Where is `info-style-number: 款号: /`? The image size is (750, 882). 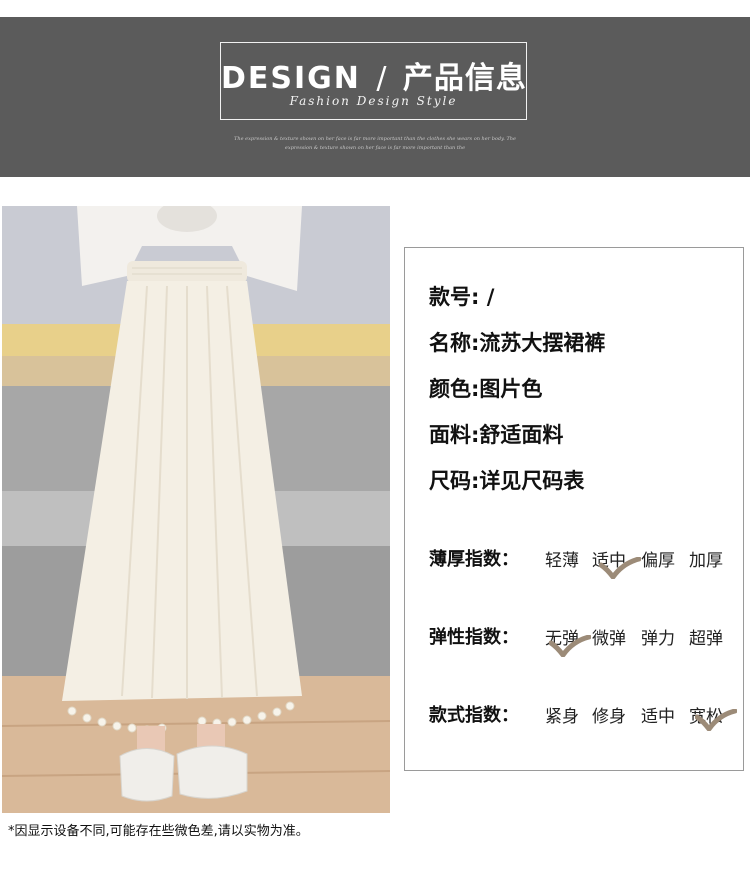
info-style-number: 款号: / is located at coordinates (461, 296).